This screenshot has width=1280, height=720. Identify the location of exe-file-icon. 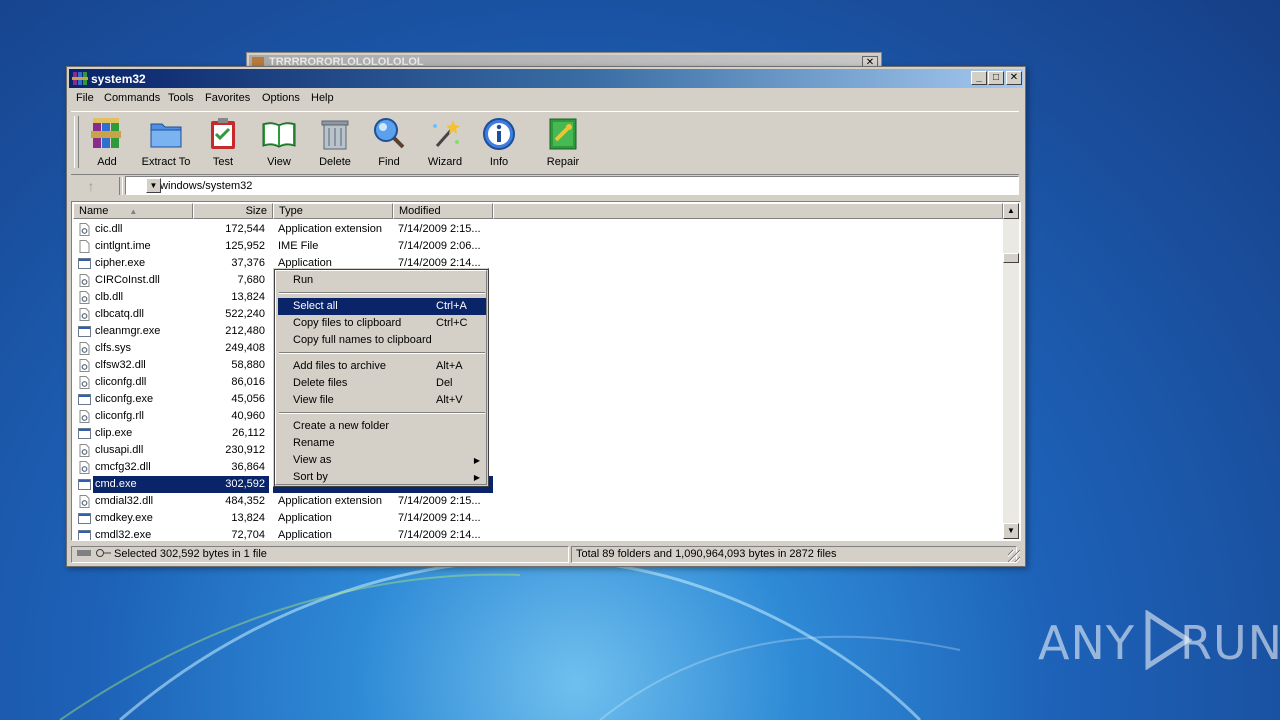
(84, 263).